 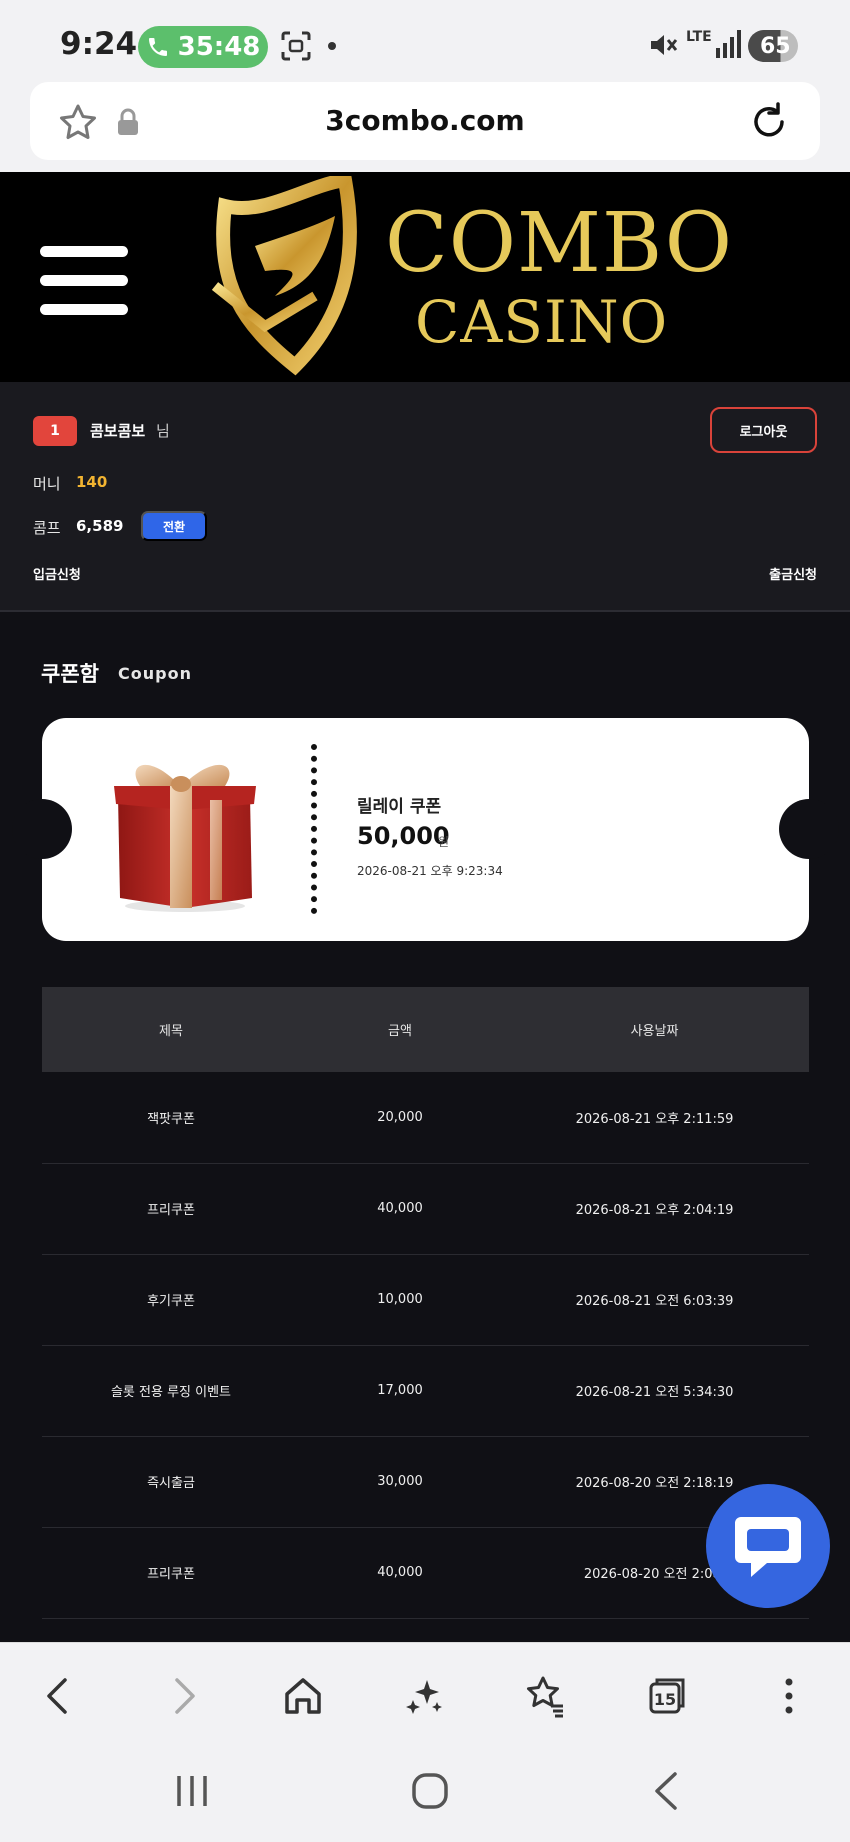 I want to click on cell-amount: 20,000, so click(x=400, y=1118).